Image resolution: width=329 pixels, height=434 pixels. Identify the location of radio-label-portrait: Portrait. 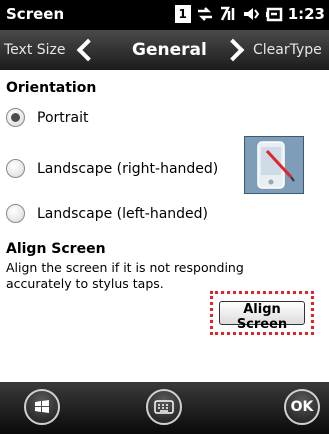
(63, 117).